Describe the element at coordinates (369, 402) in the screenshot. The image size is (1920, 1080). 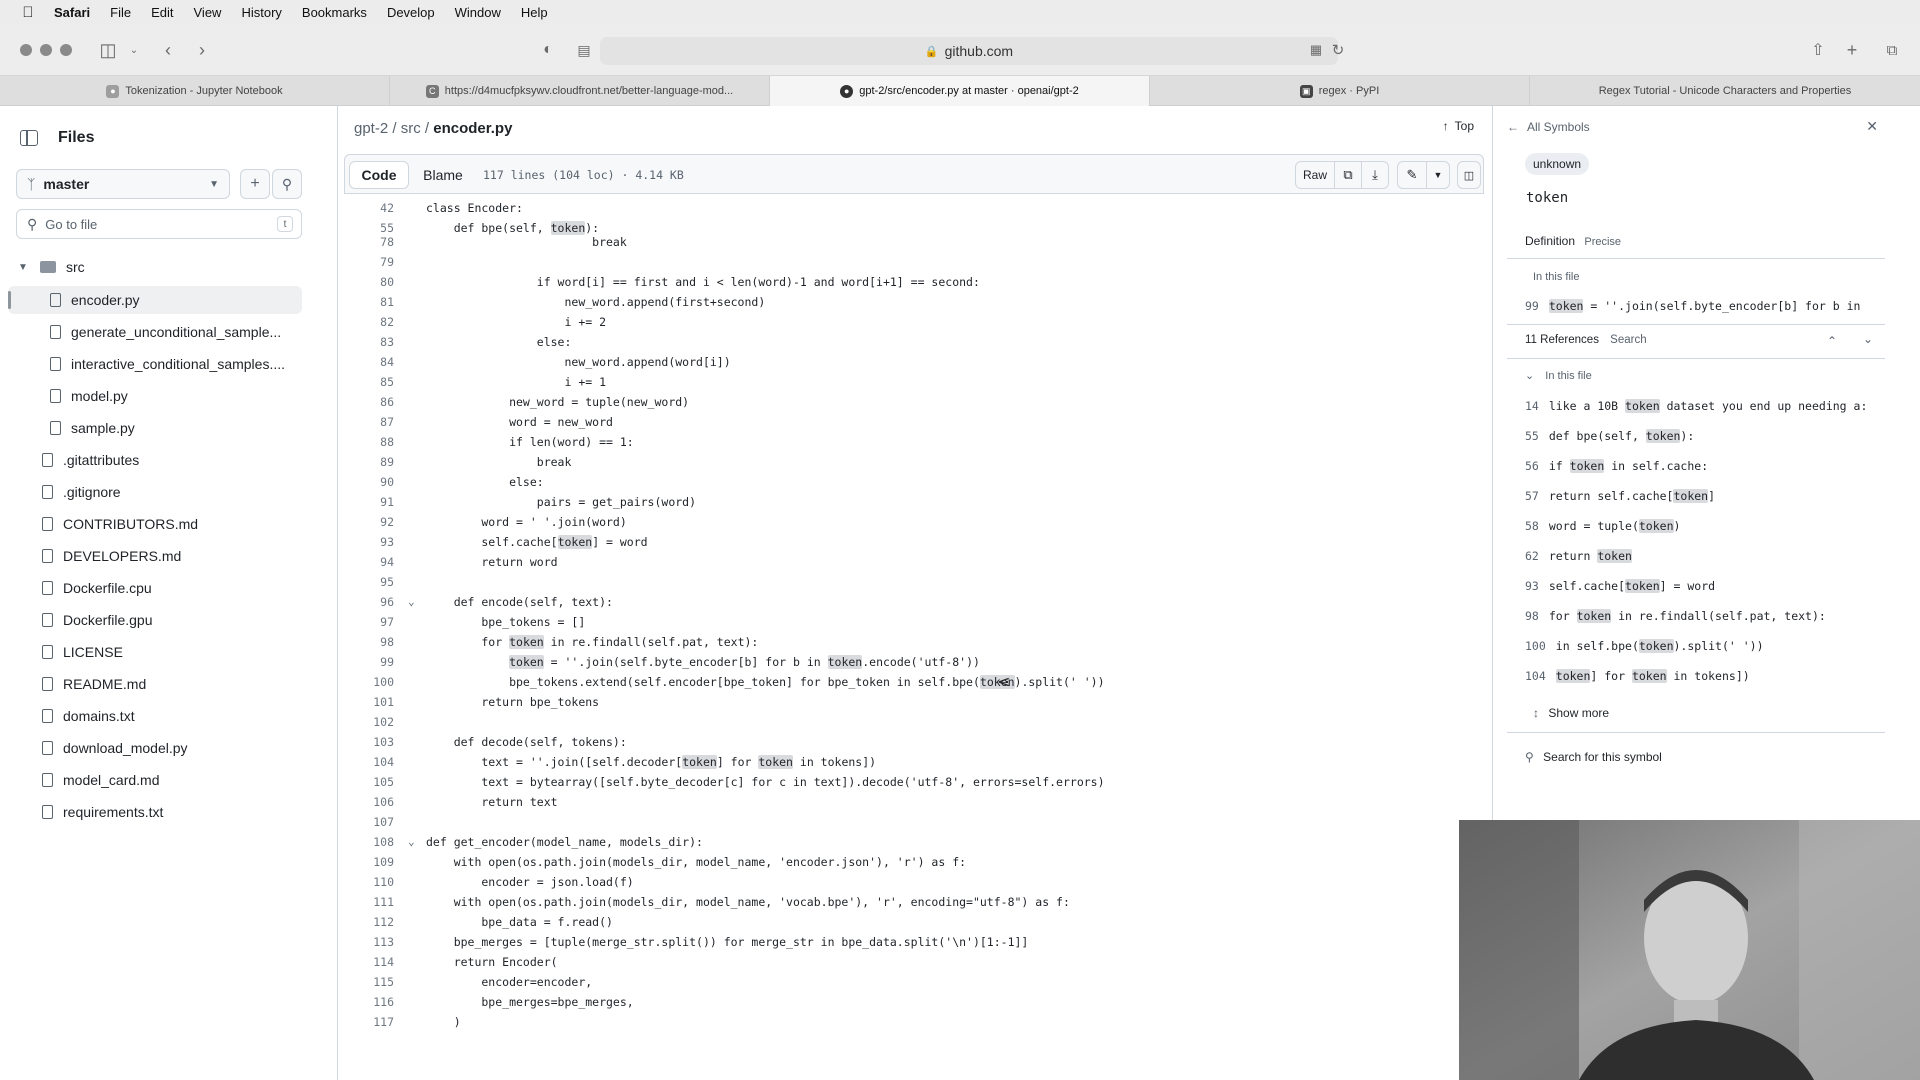
I see `line-number: 86` at that location.